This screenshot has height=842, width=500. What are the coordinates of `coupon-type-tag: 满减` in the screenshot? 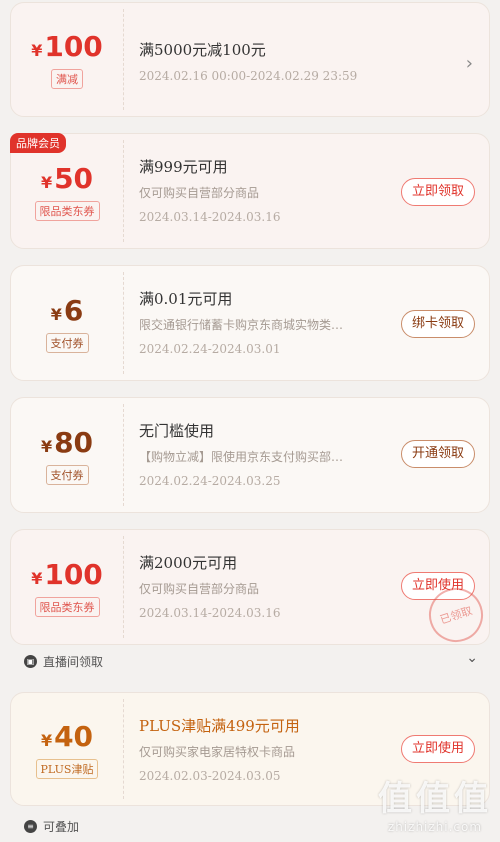 It's located at (67, 79).